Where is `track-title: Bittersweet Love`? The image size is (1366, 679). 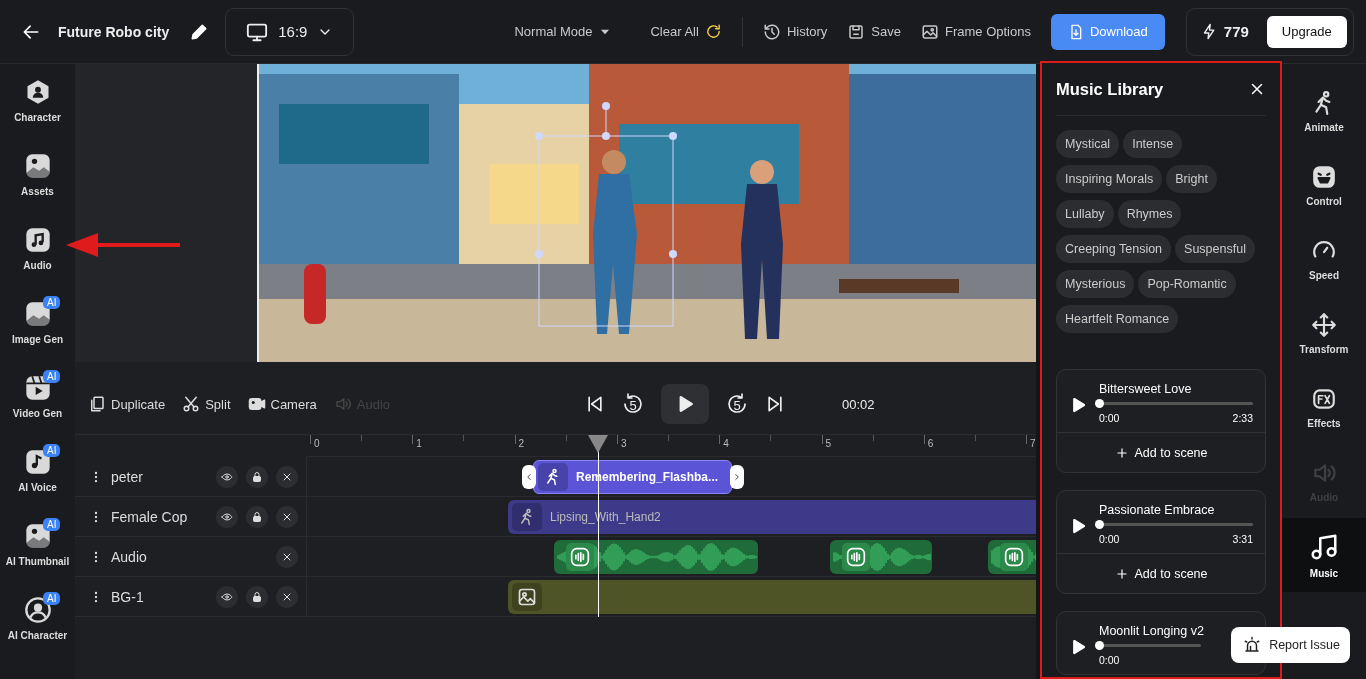
track-title: Bittersweet Love is located at coordinates (1146, 389).